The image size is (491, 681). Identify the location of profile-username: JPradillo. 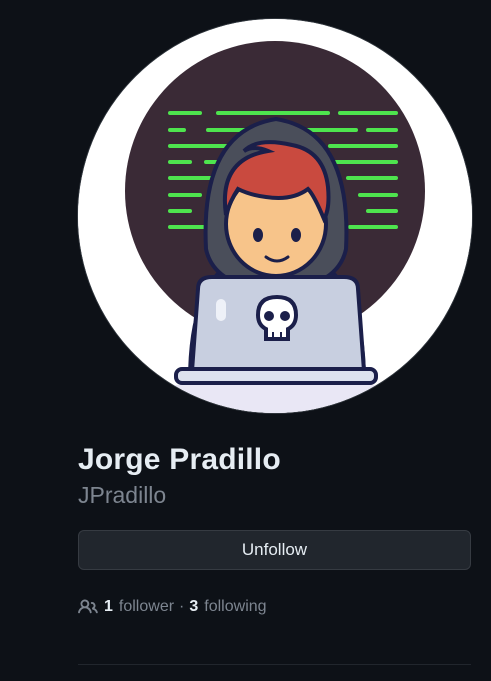
(122, 495).